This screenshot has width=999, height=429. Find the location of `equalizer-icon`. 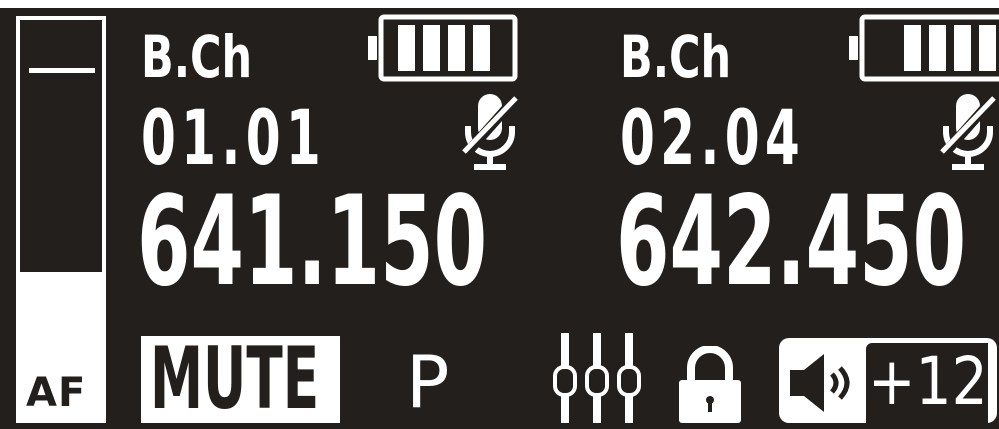

equalizer-icon is located at coordinates (597, 378).